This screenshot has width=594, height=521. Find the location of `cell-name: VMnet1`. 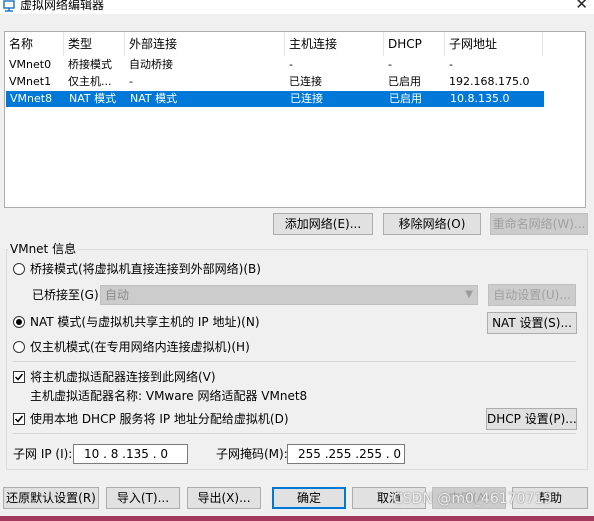

cell-name: VMnet1 is located at coordinates (30, 81).